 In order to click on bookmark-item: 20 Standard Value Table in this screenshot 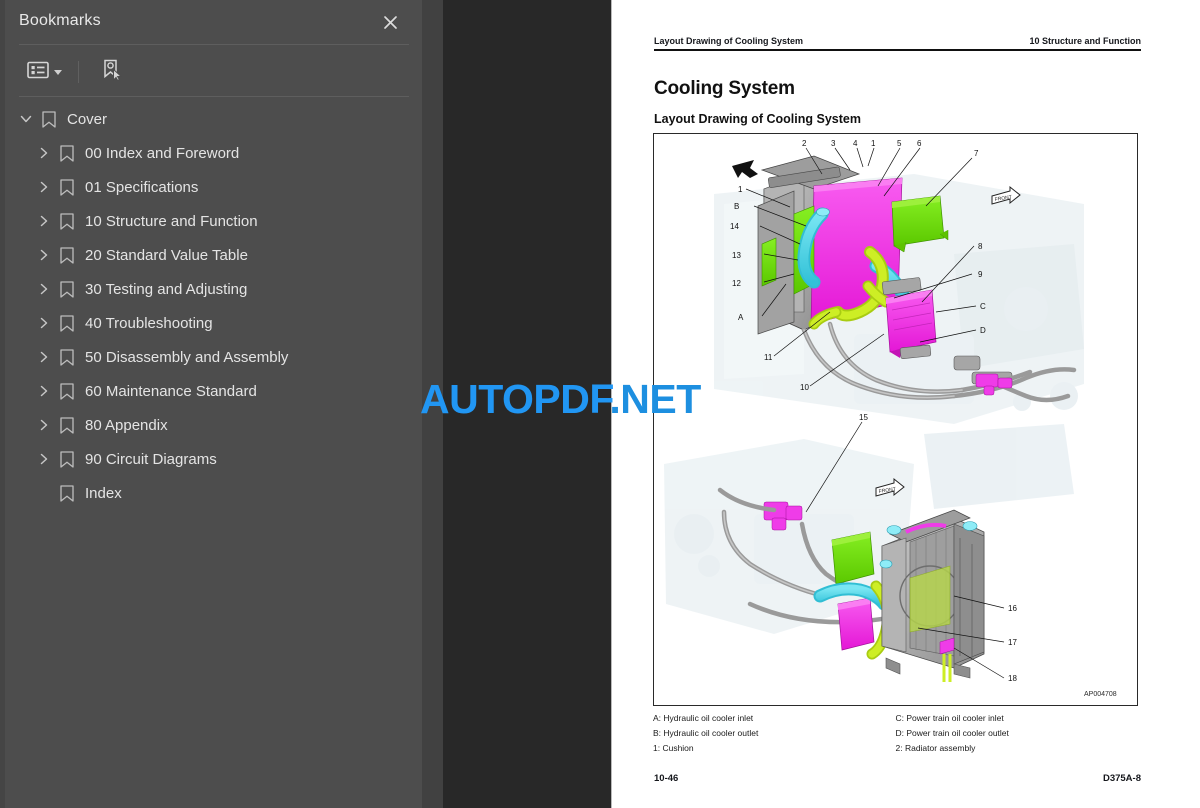, I will do `click(216, 255)`.